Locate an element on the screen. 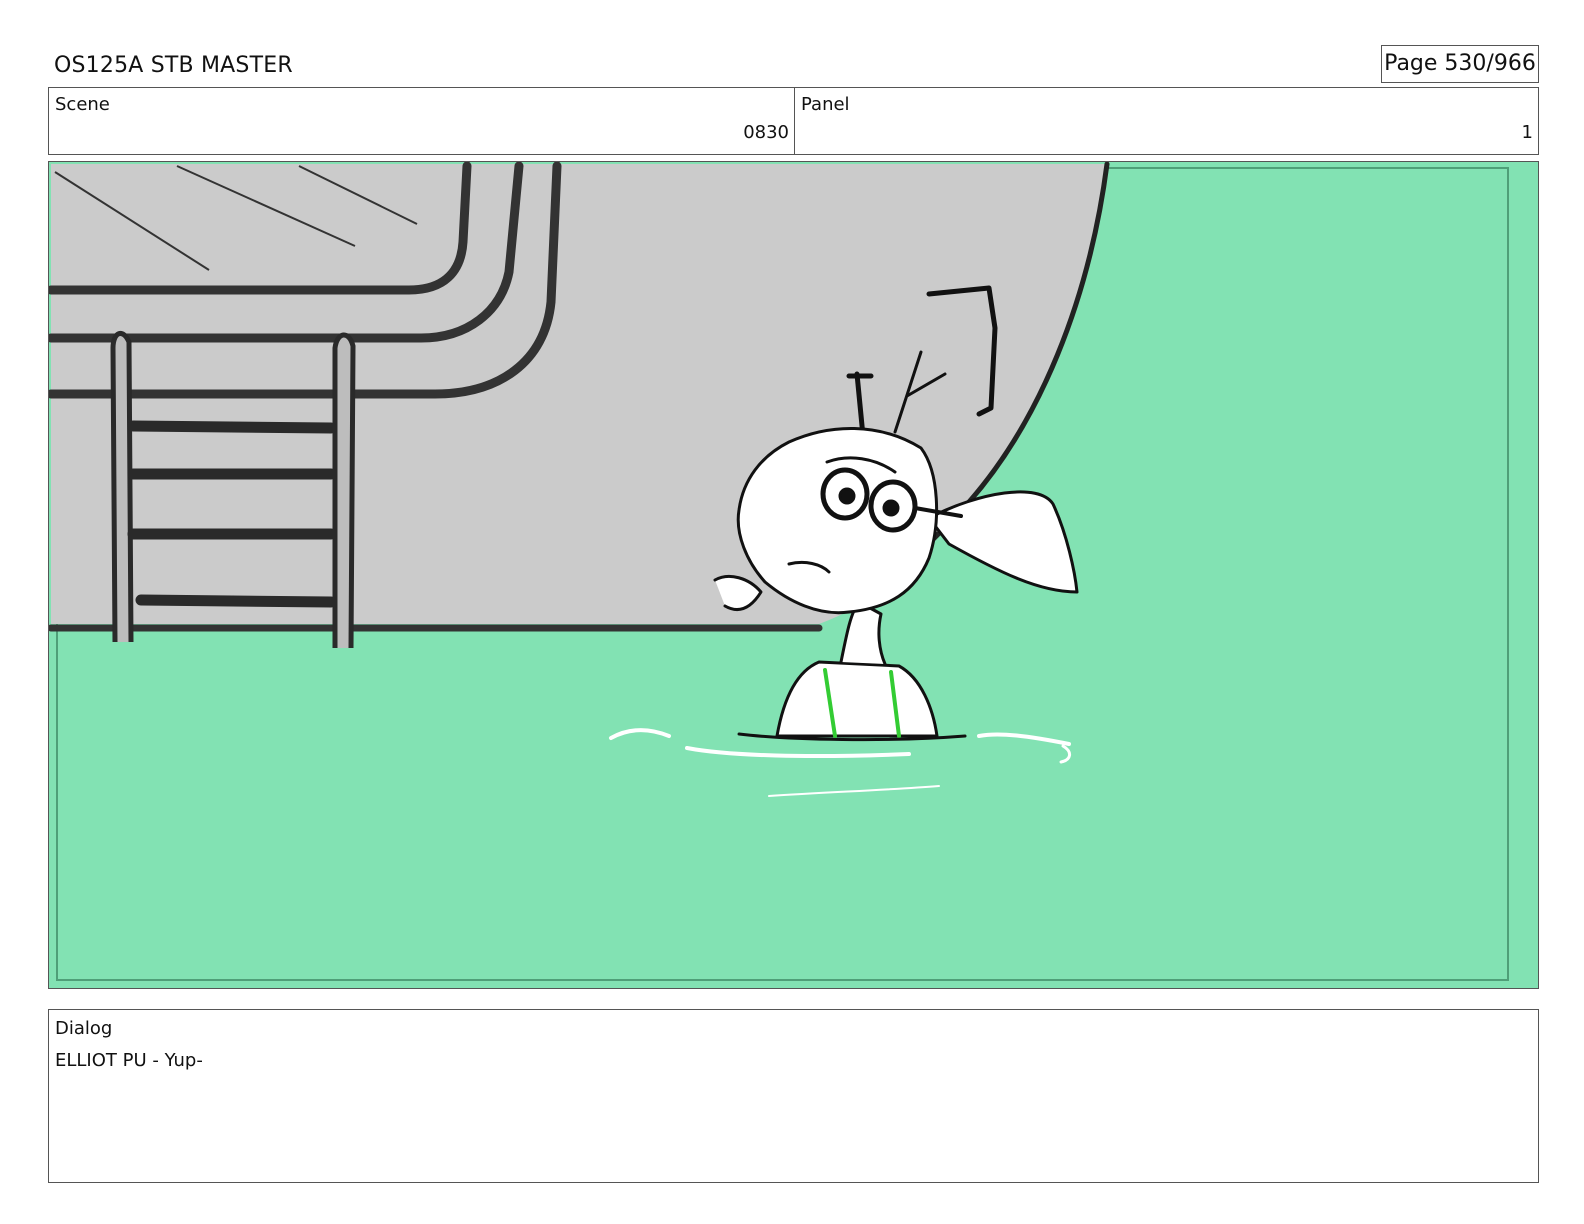 The image size is (1584, 1224). pupil-left is located at coordinates (847, 496).